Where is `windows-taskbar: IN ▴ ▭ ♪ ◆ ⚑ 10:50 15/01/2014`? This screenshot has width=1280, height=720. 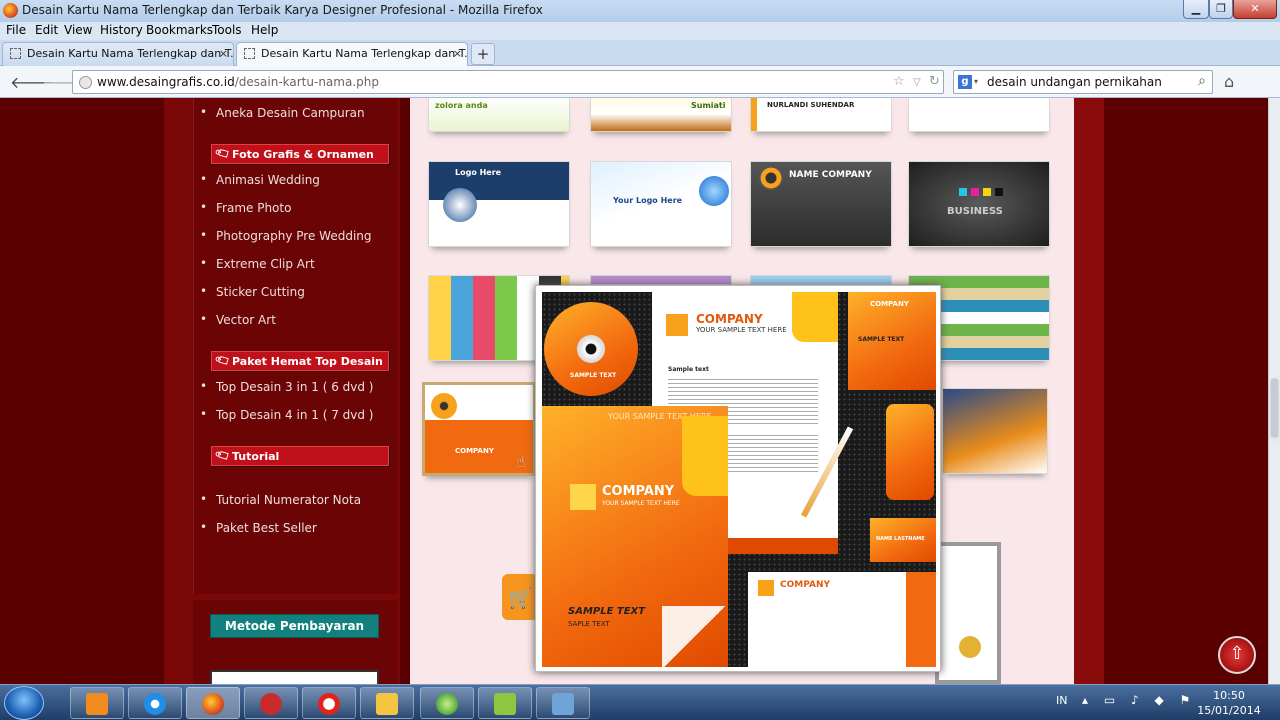 windows-taskbar: IN ▴ ▭ ♪ ◆ ⚑ 10:50 15/01/2014 is located at coordinates (640, 702).